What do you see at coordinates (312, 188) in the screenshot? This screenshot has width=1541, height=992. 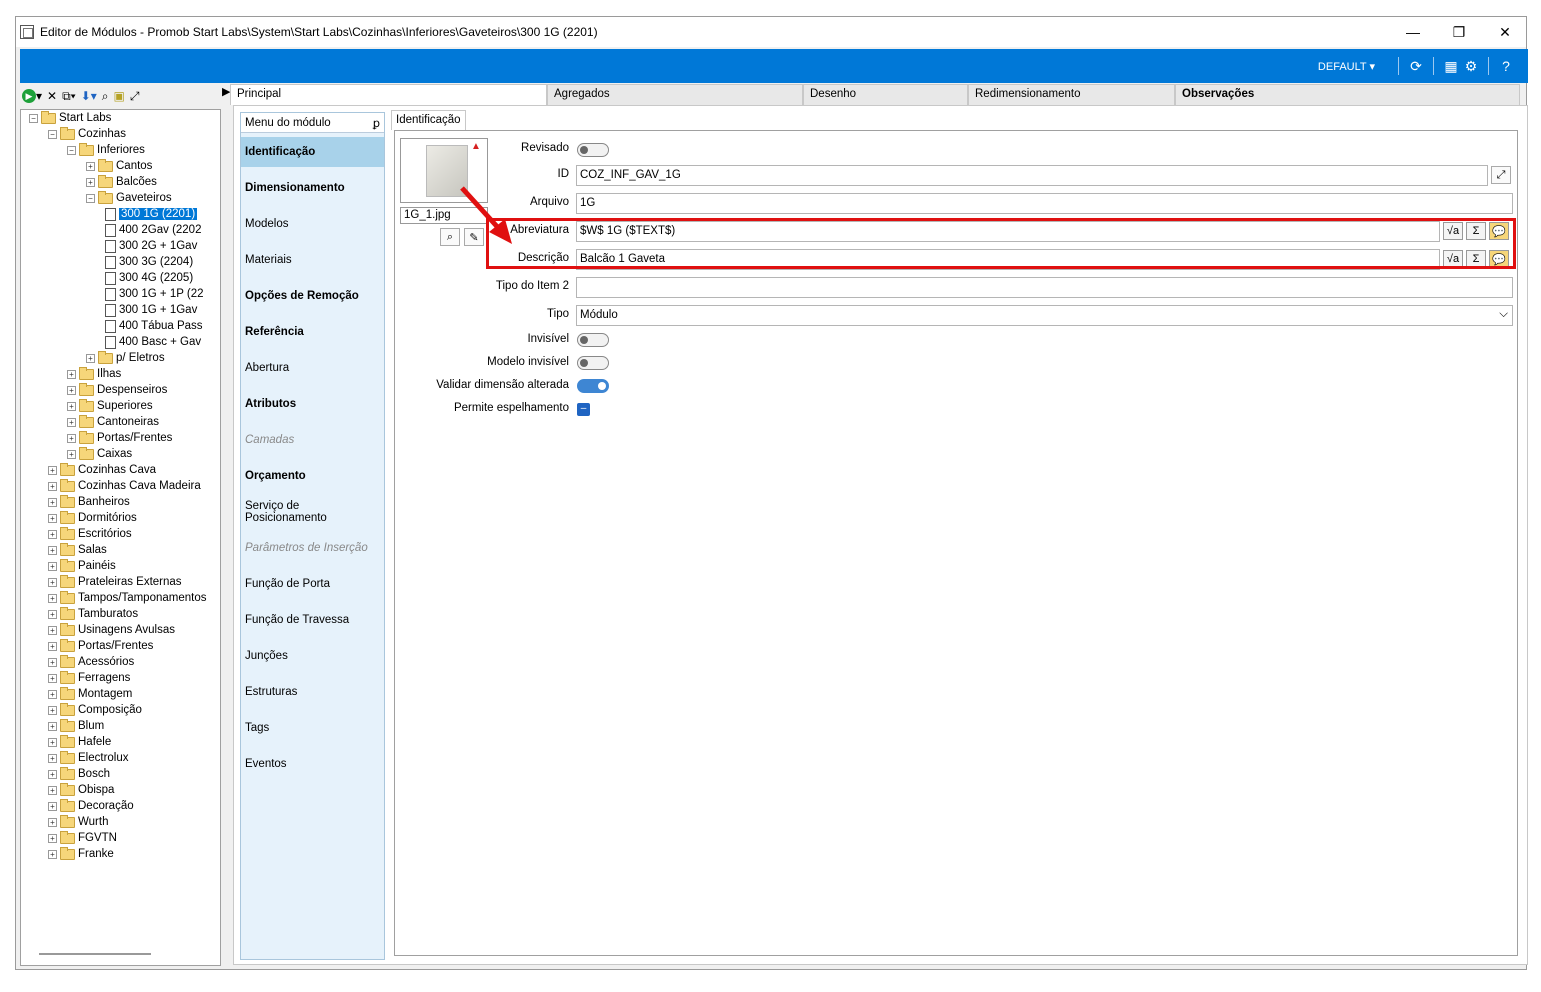 I see `module-menu-item: Dimensionamento` at bounding box center [312, 188].